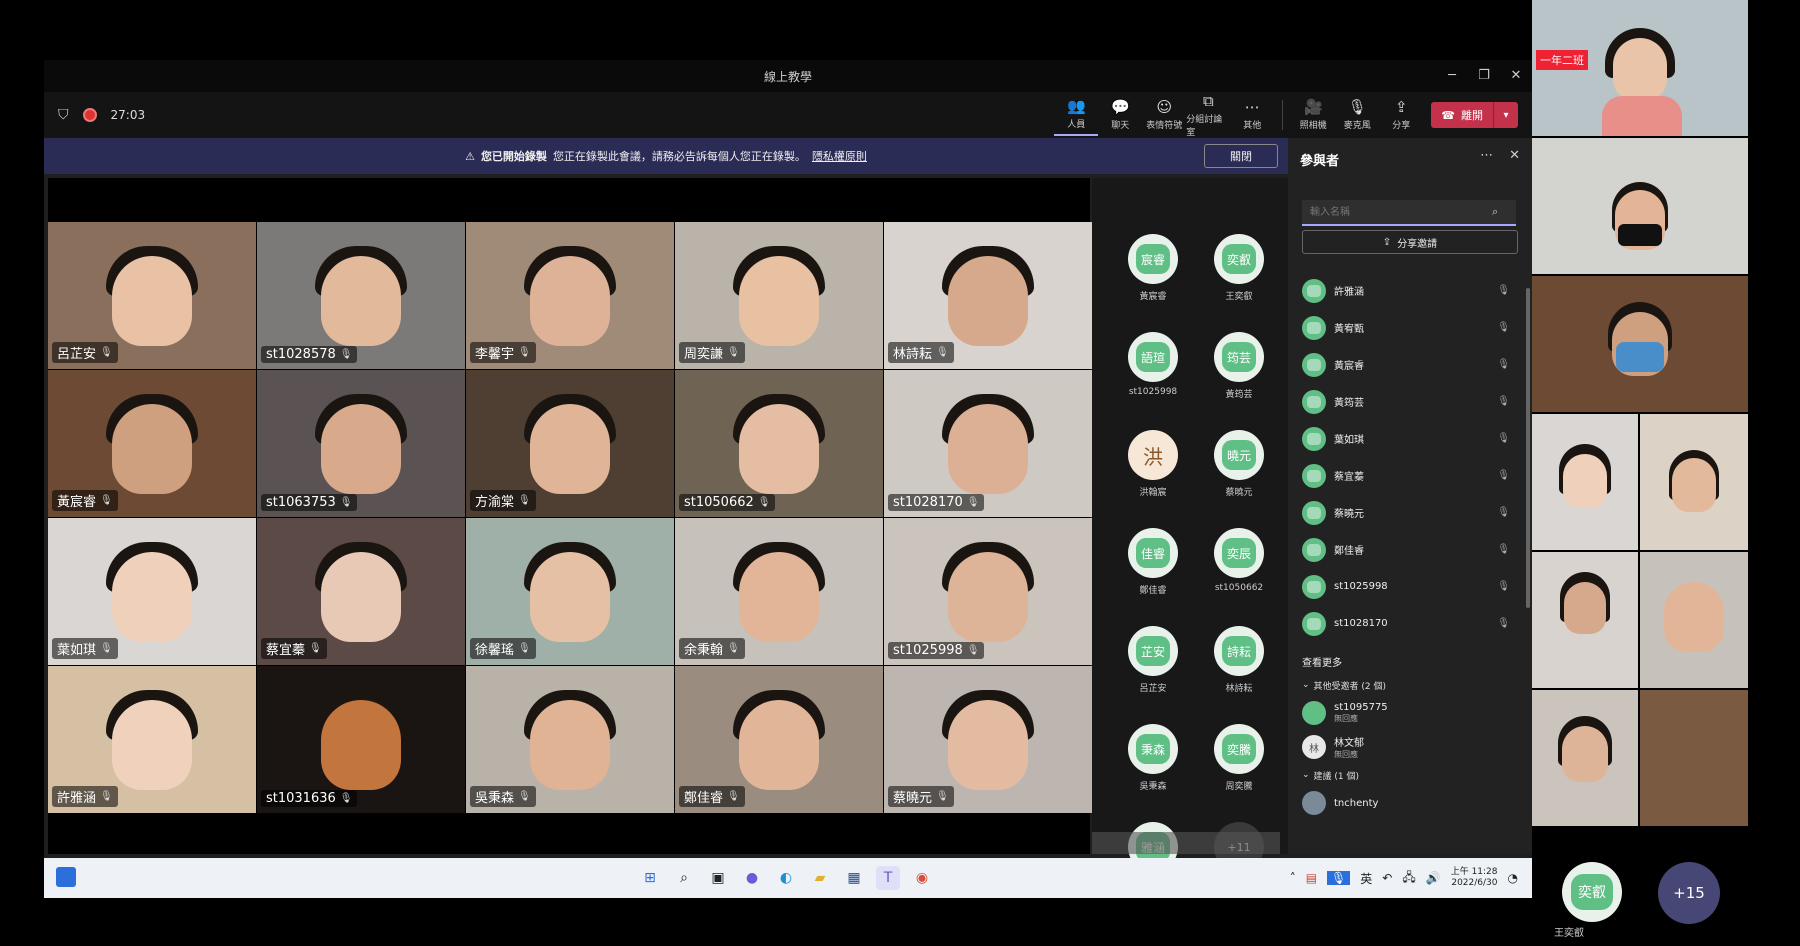 The image size is (1800, 946). I want to click on chrome-icon: ◉, so click(922, 878).